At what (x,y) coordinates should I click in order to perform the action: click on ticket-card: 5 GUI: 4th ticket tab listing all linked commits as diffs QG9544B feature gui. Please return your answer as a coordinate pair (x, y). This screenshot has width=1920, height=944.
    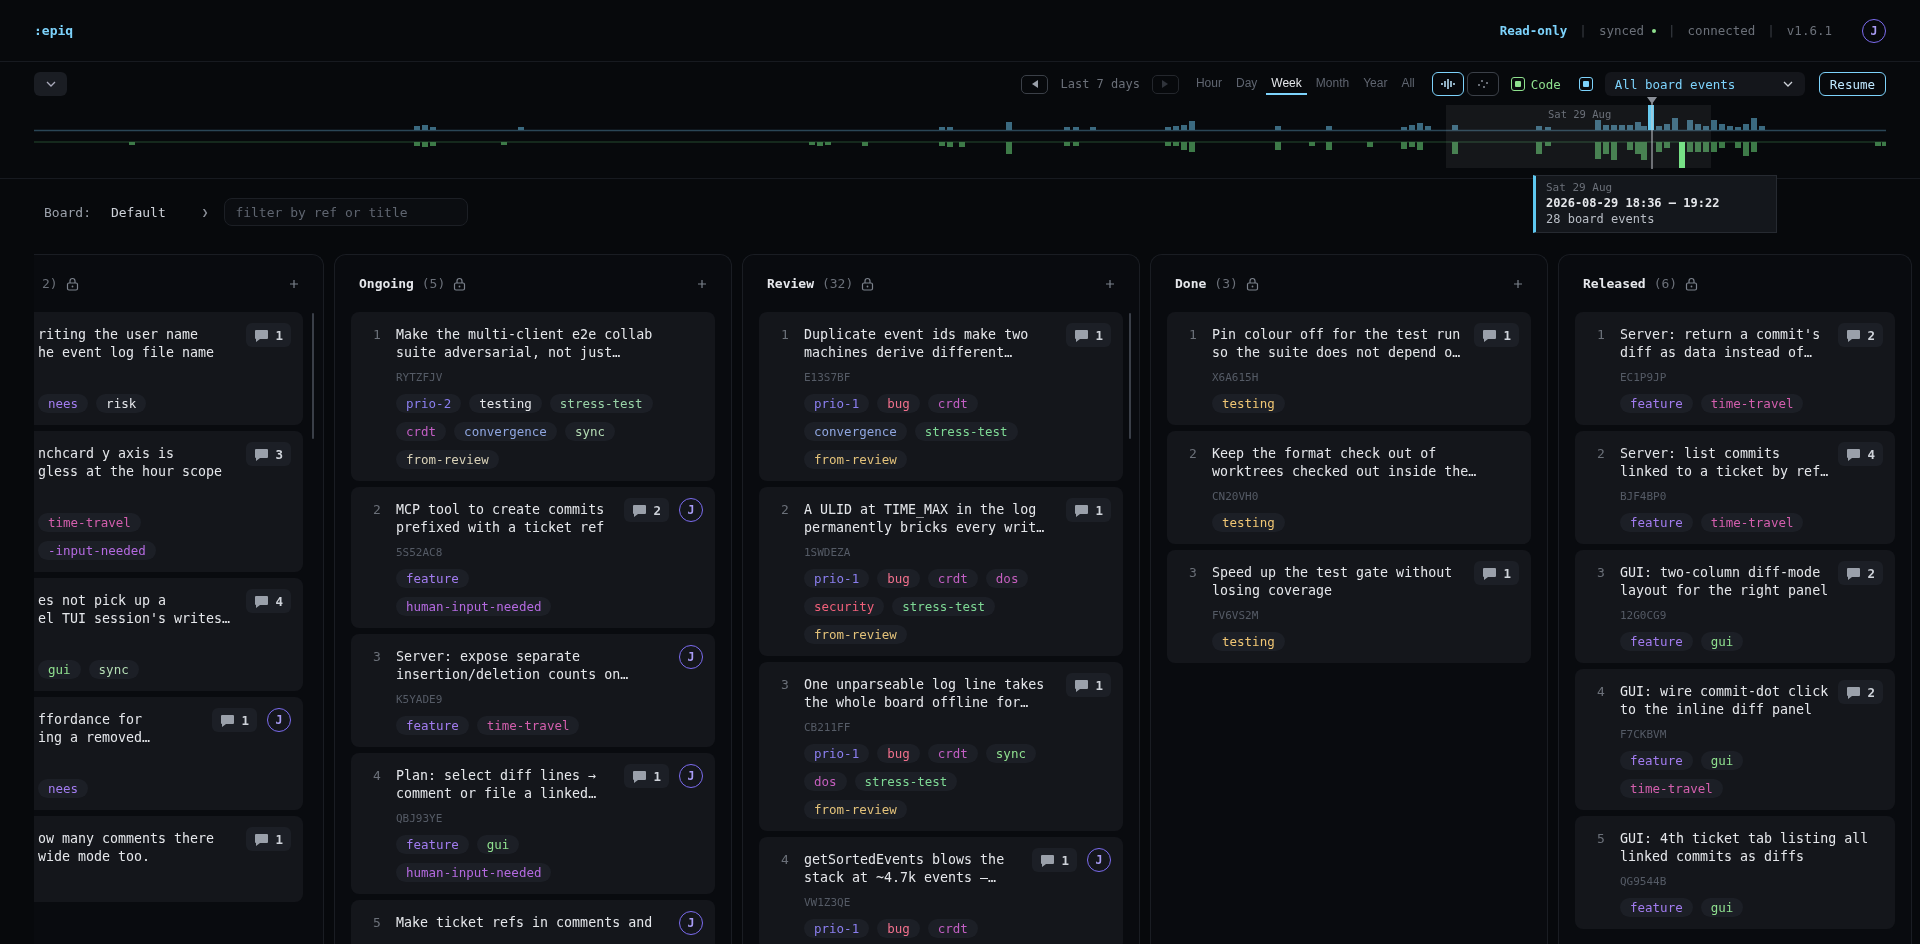
    Looking at the image, I should click on (1735, 872).